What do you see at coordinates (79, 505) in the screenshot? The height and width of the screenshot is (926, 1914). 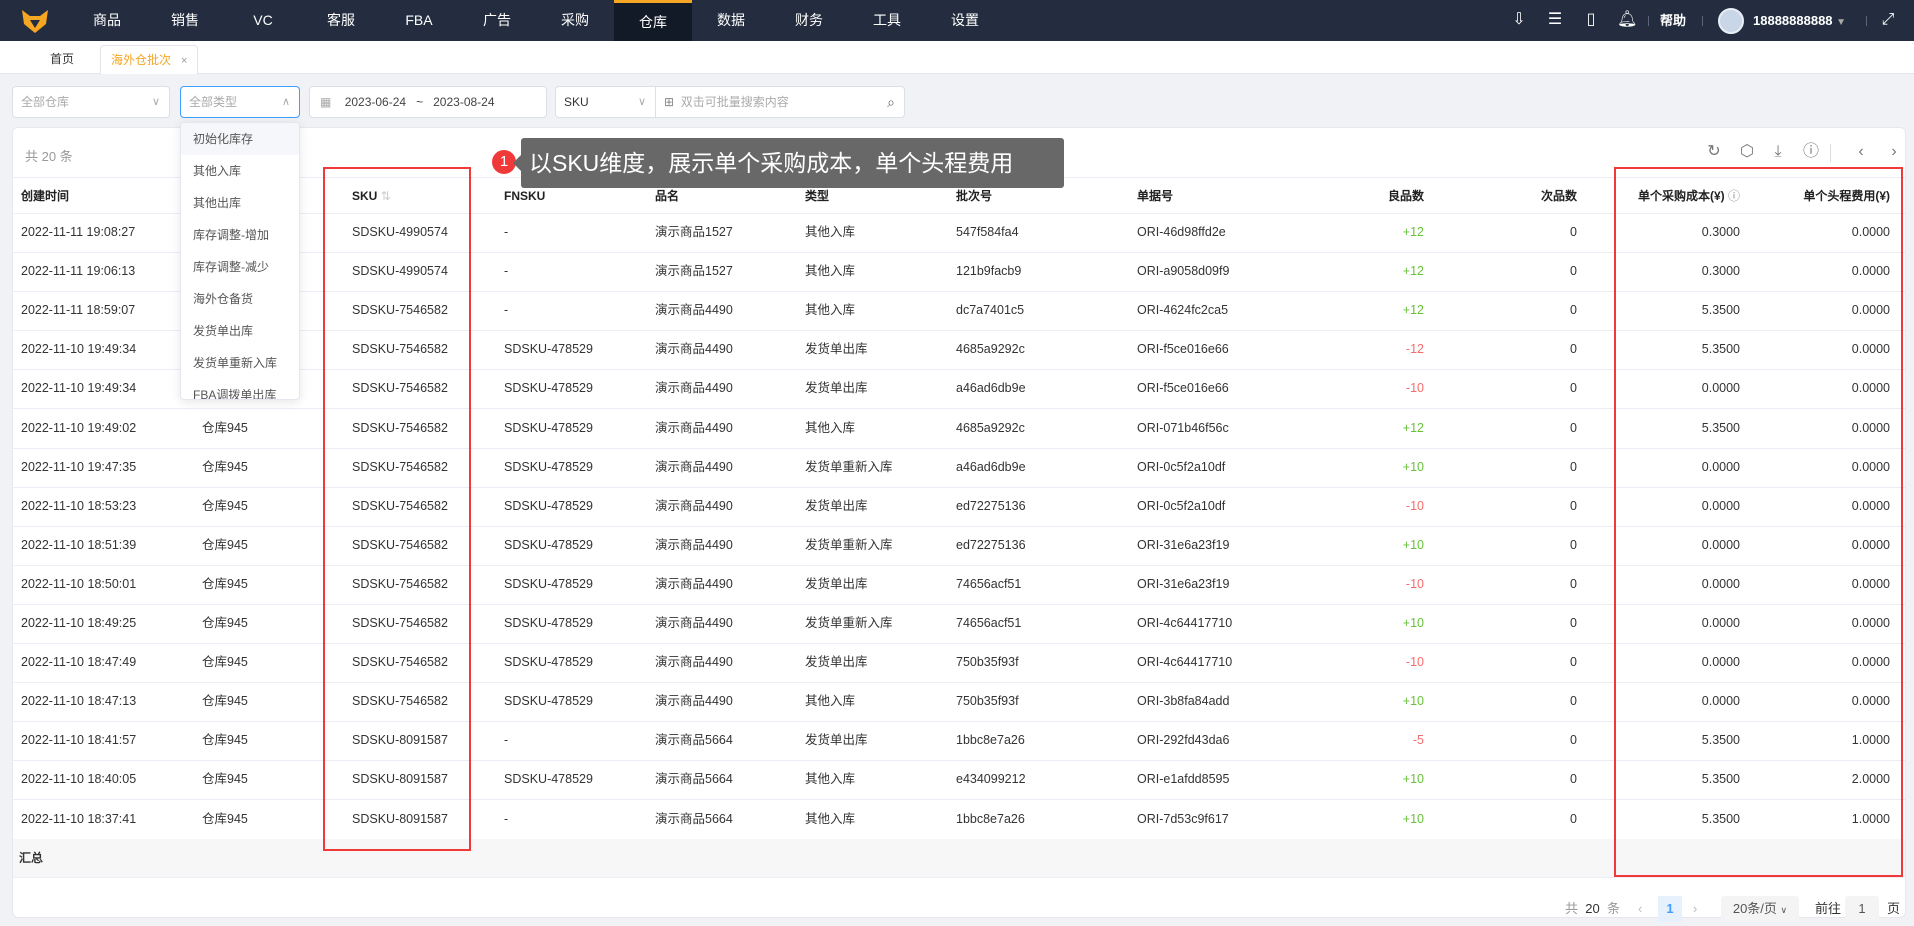 I see `cell-time: 2022-11-10 18:53:23` at bounding box center [79, 505].